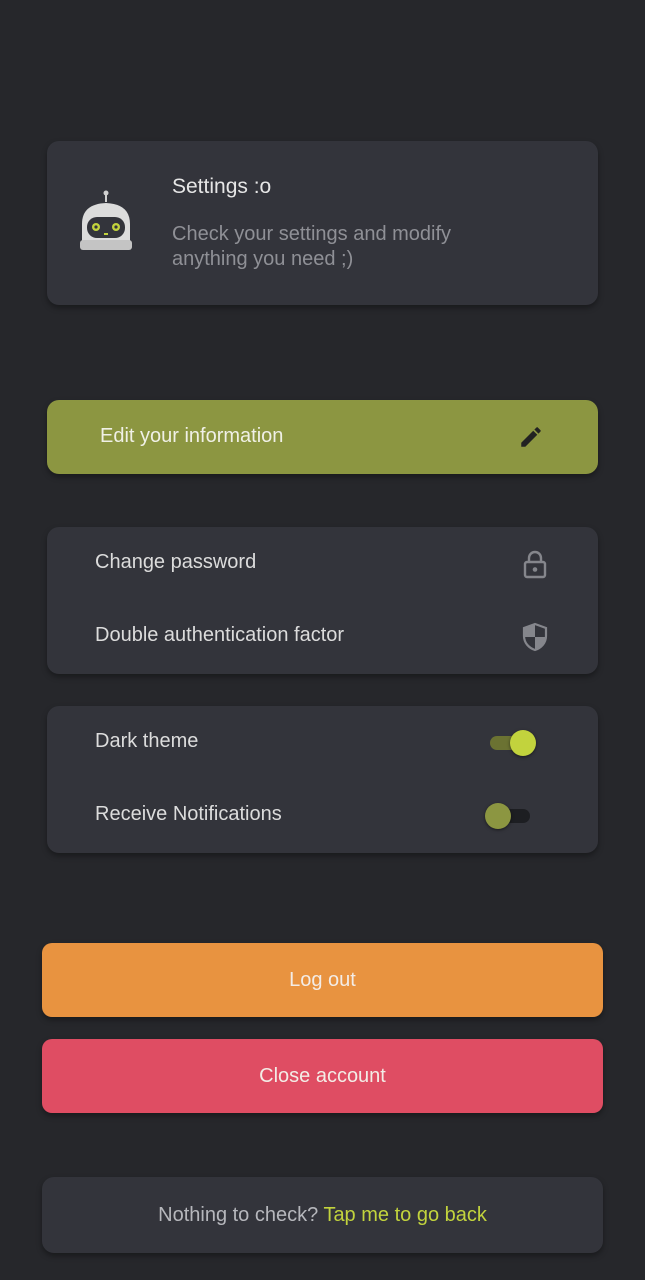 The height and width of the screenshot is (1280, 645). Describe the element at coordinates (531, 437) in the screenshot. I see `pencil-icon` at that location.